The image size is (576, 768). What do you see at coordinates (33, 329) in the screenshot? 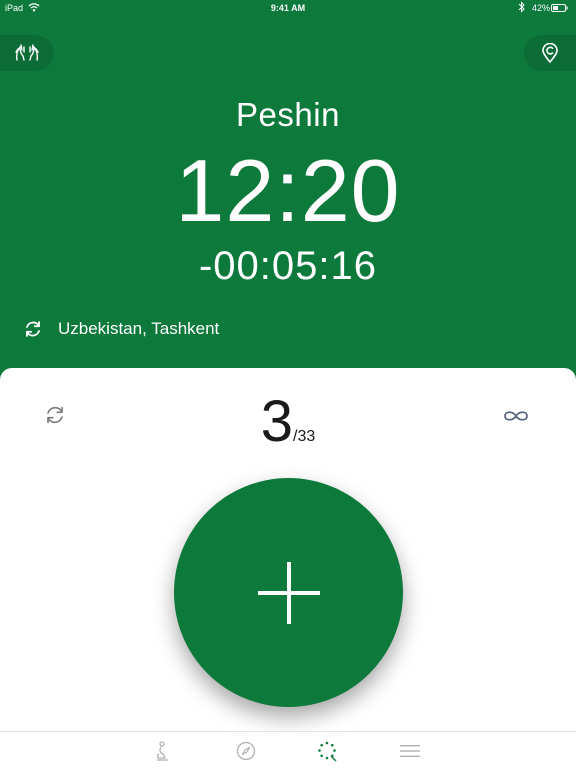
I see `refresh-icon` at bounding box center [33, 329].